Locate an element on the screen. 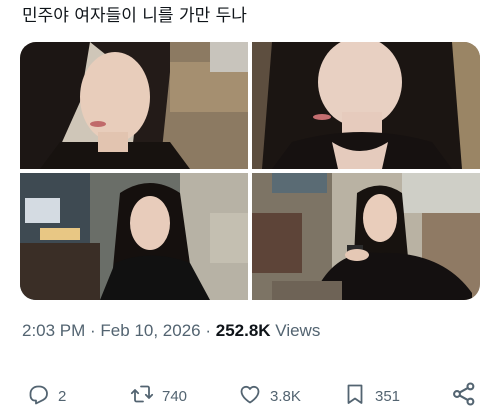  repost-button: 740 is located at coordinates (158, 396).